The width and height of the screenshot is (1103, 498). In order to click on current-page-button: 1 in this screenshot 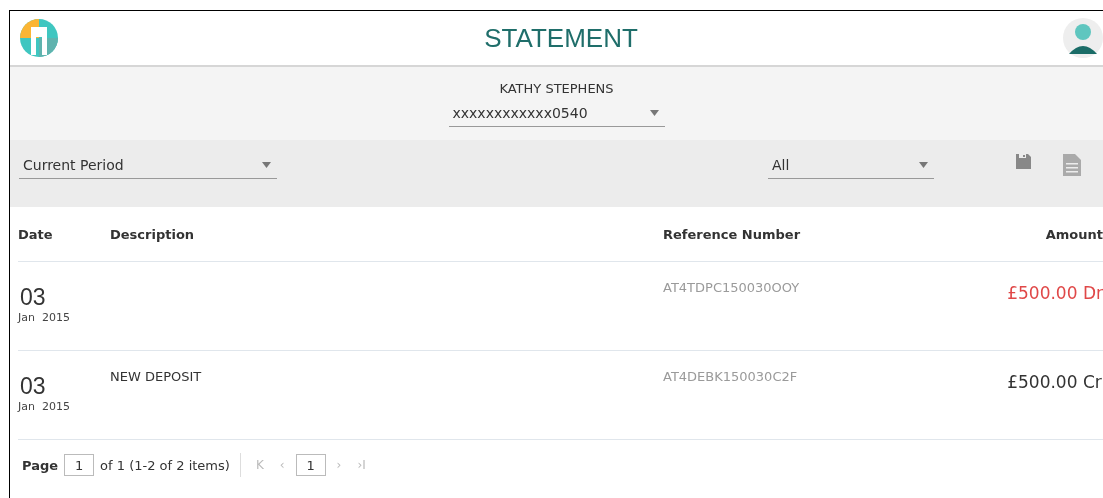, I will do `click(310, 465)`.